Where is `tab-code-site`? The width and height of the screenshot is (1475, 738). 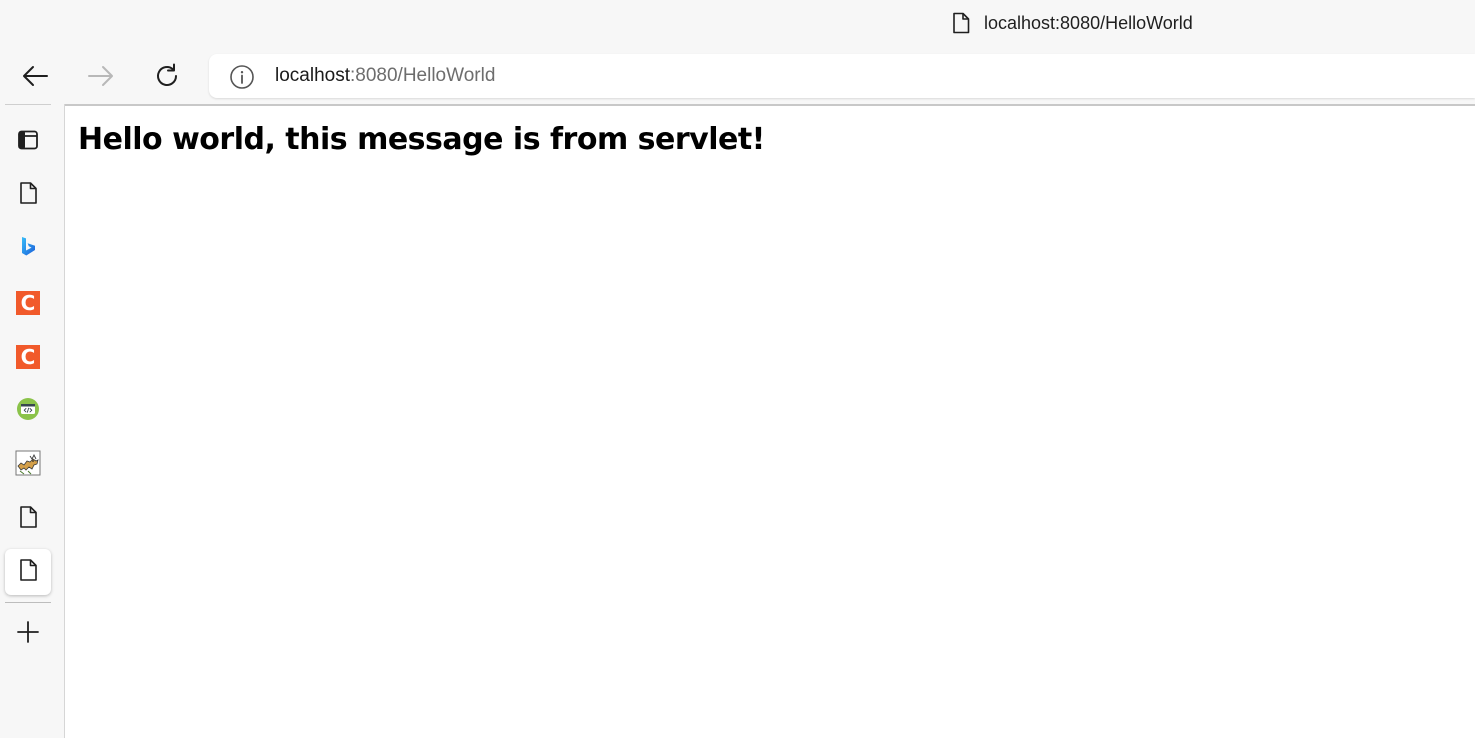
tab-code-site is located at coordinates (28, 411).